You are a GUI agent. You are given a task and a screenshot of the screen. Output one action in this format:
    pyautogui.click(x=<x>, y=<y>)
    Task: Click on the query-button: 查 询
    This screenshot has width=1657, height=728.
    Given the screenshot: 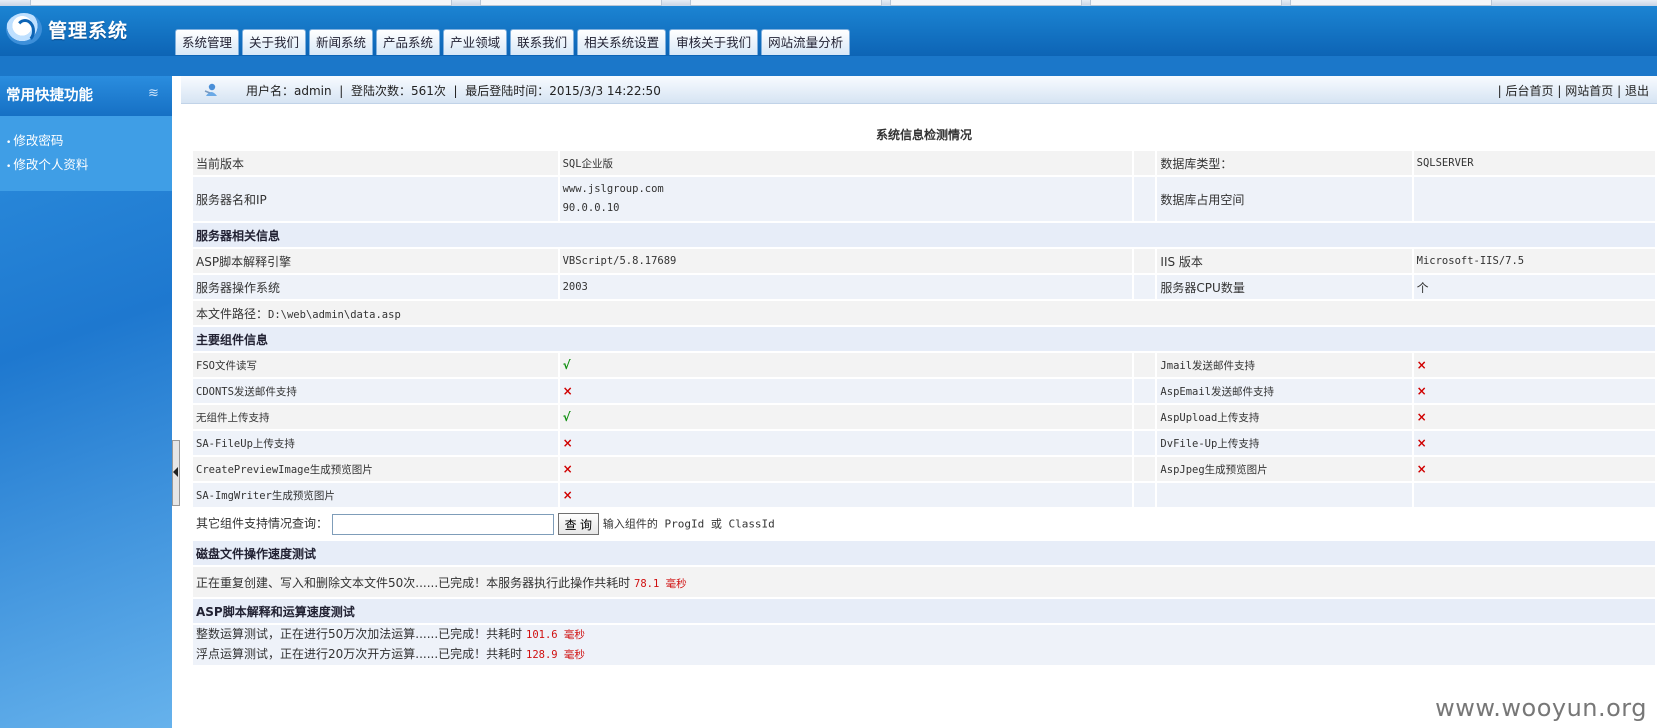 What is the action you would take?
    pyautogui.click(x=578, y=524)
    